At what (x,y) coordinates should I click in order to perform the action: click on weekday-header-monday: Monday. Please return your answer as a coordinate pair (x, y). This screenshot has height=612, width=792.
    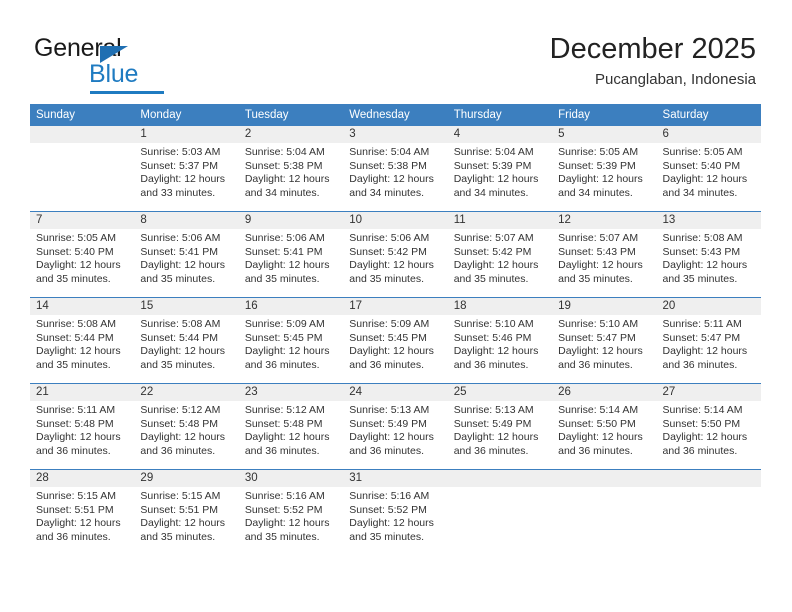
    Looking at the image, I should click on (186, 115).